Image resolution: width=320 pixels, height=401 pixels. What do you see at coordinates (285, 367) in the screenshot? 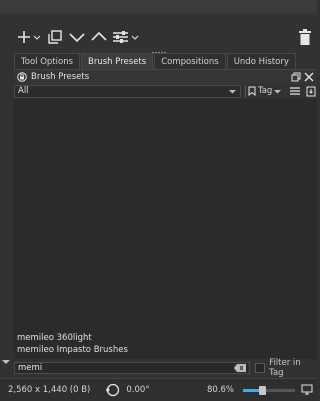
I see `filter-in-tag-label: Filter in Tag` at bounding box center [285, 367].